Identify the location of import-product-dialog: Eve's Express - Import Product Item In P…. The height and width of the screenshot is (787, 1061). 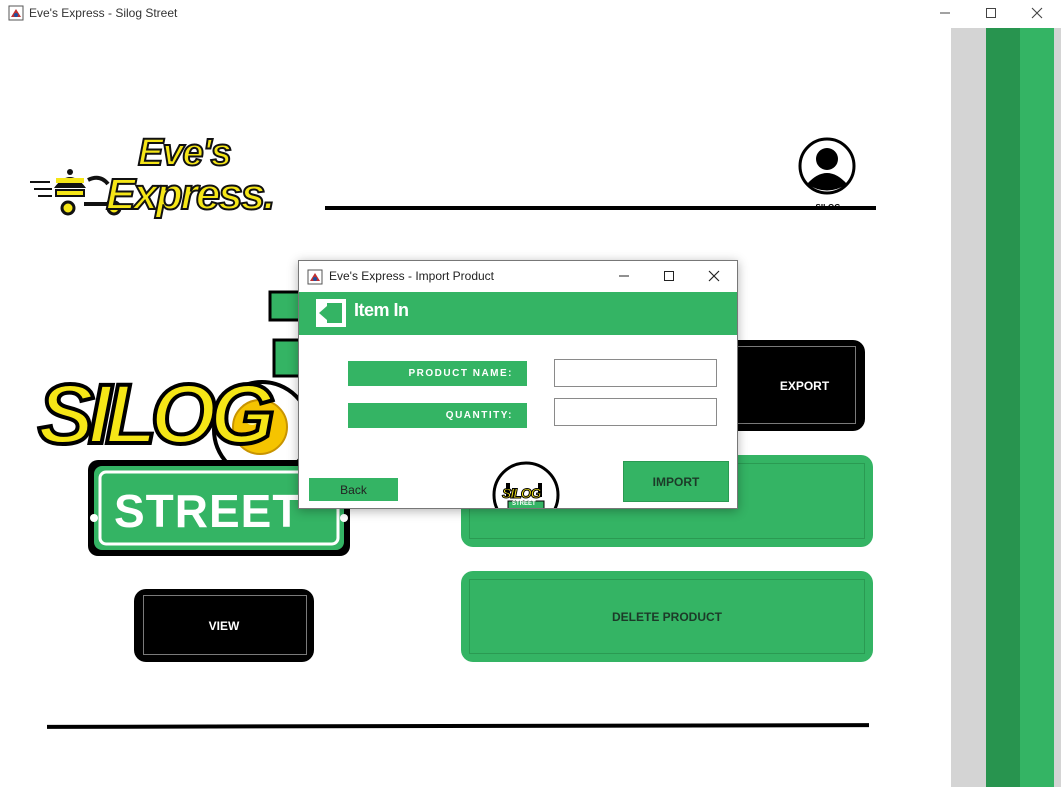
(518, 384).